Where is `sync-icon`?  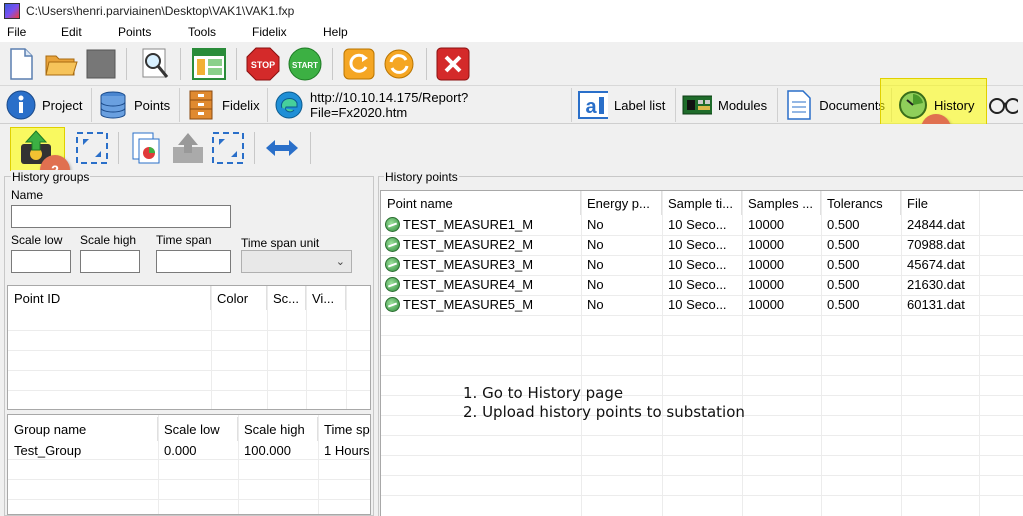 sync-icon is located at coordinates (399, 64).